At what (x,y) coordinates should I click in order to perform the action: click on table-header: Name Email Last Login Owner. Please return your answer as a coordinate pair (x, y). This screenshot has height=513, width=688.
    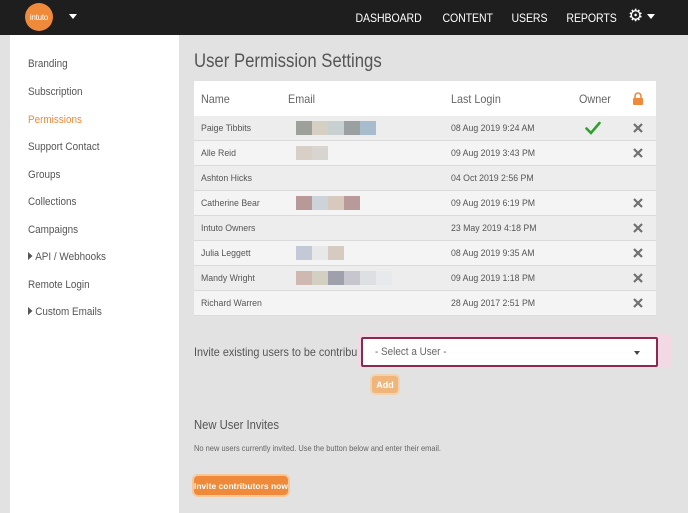
    Looking at the image, I should click on (425, 98).